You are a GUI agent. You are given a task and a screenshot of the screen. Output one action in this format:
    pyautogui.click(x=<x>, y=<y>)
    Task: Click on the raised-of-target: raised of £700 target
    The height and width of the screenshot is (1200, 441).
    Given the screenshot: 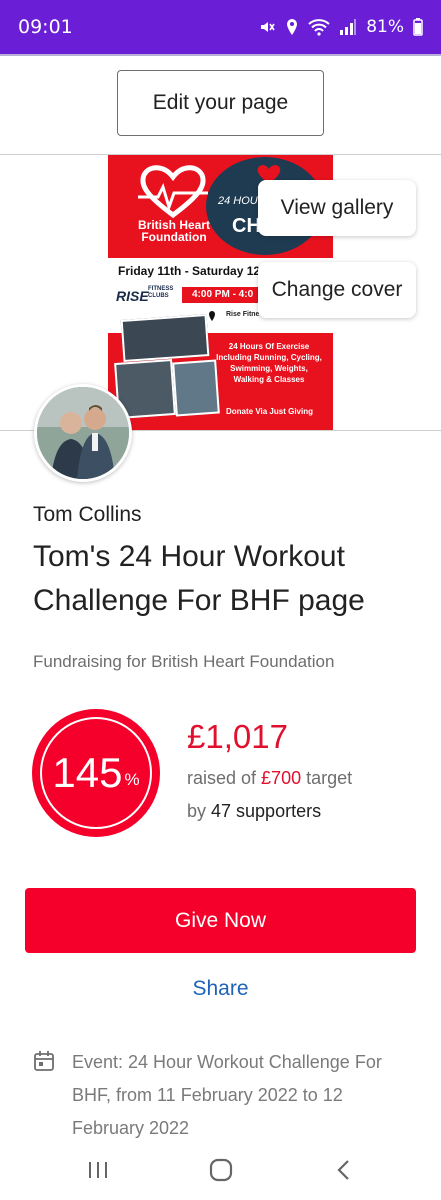 What is the action you would take?
    pyautogui.click(x=269, y=778)
    